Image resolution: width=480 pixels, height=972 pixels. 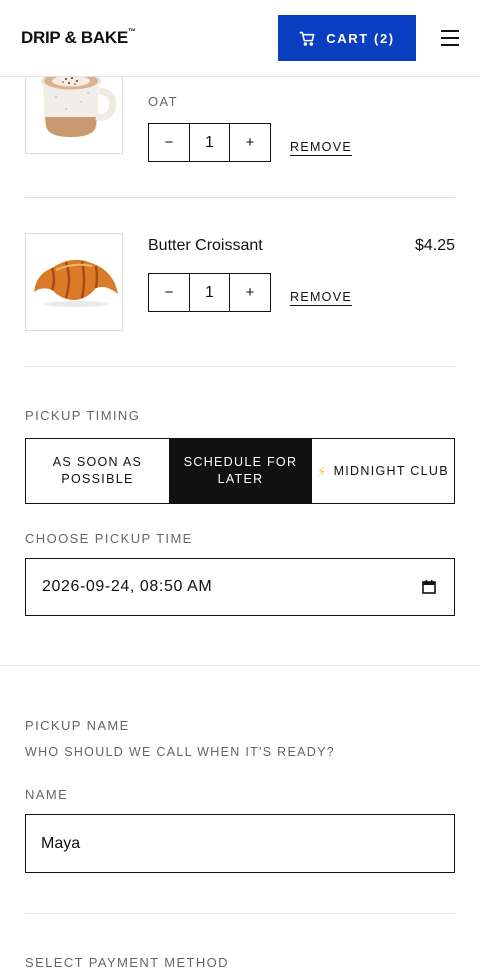 What do you see at coordinates (360, 38) in the screenshot?
I see `cart-label: CART (2)` at bounding box center [360, 38].